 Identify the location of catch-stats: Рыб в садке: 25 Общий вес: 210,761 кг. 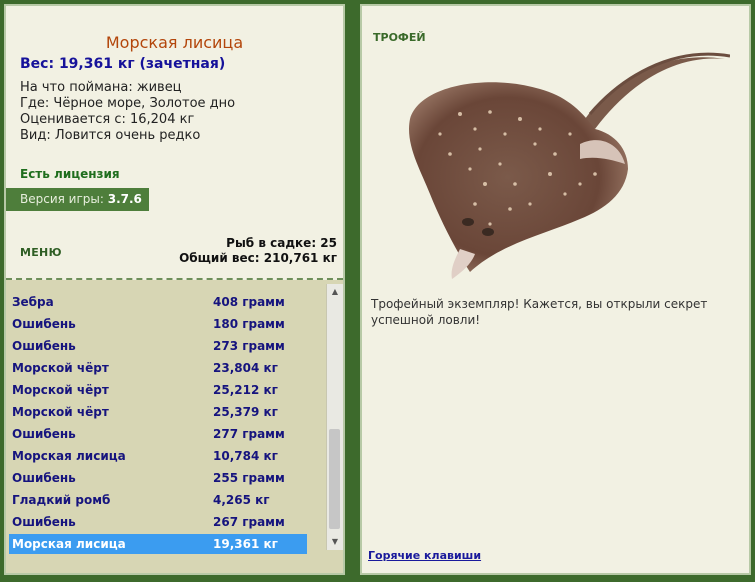
(258, 251).